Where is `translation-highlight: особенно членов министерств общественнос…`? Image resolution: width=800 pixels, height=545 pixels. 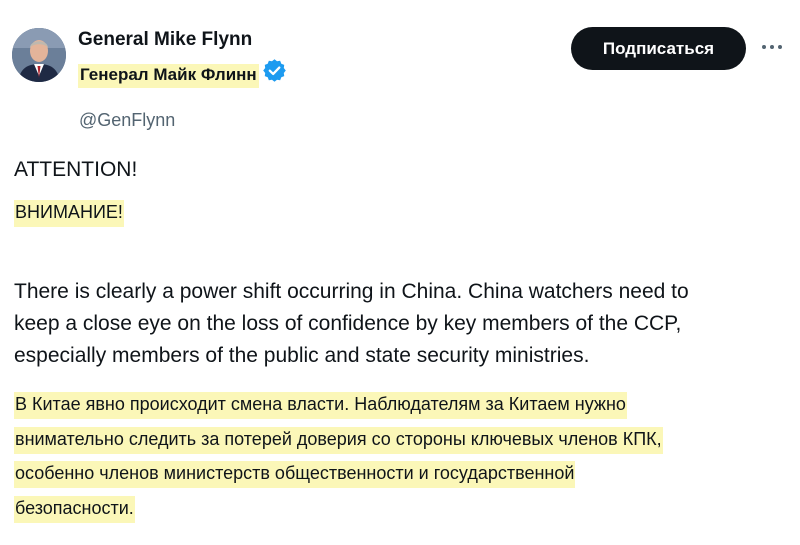 translation-highlight: особенно членов министерств общественнос… is located at coordinates (295, 474).